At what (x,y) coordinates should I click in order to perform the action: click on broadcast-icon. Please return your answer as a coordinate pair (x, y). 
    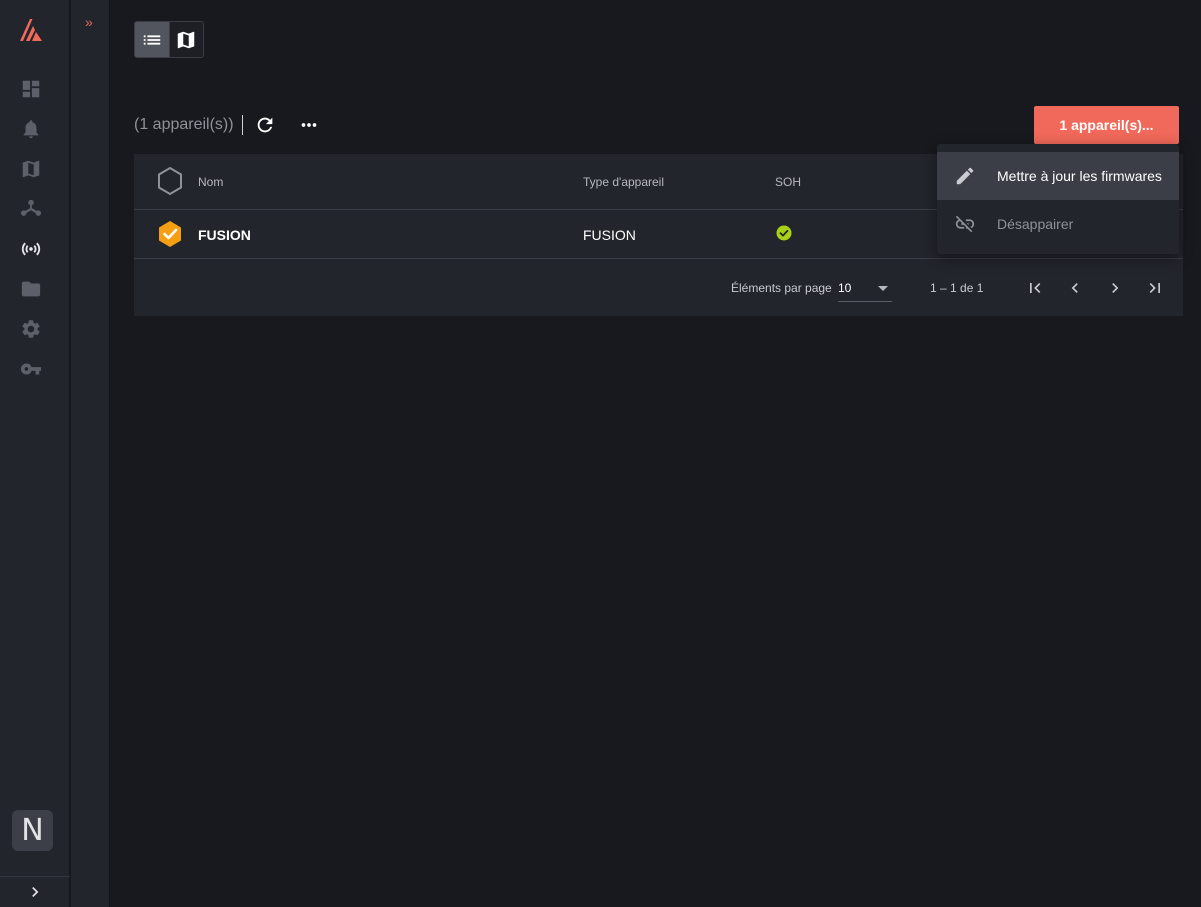
    Looking at the image, I should click on (31, 249).